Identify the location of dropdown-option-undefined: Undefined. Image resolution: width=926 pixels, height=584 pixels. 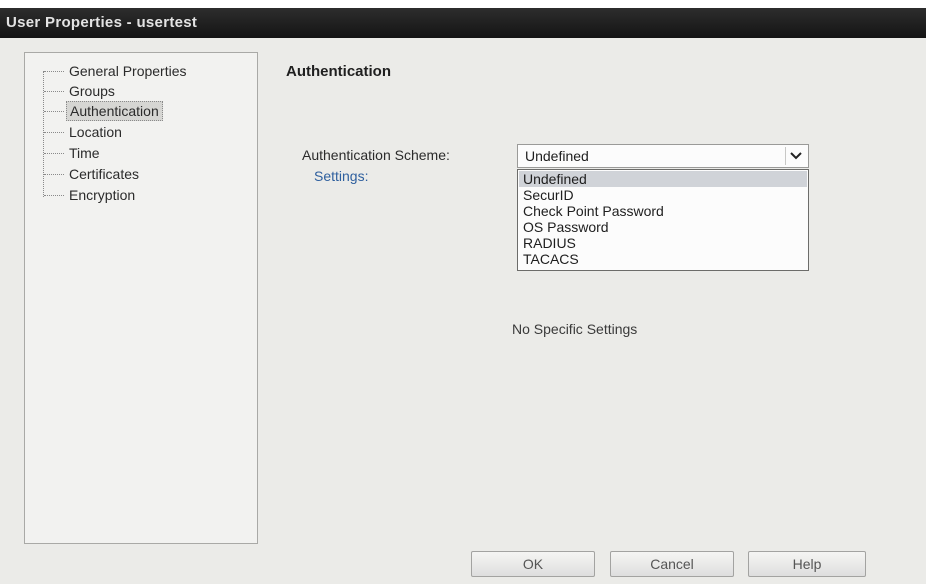
(663, 179).